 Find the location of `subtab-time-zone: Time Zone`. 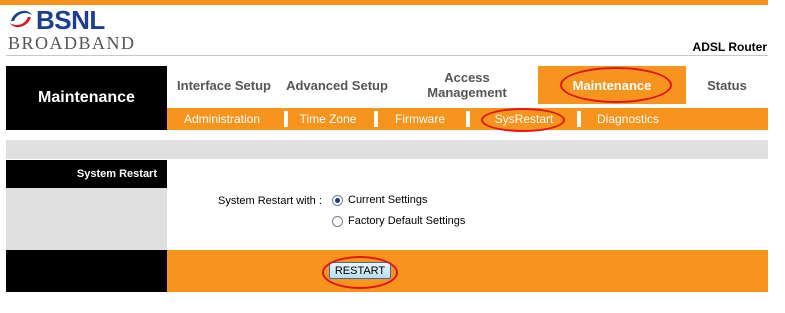

subtab-time-zone: Time Zone is located at coordinates (328, 119).